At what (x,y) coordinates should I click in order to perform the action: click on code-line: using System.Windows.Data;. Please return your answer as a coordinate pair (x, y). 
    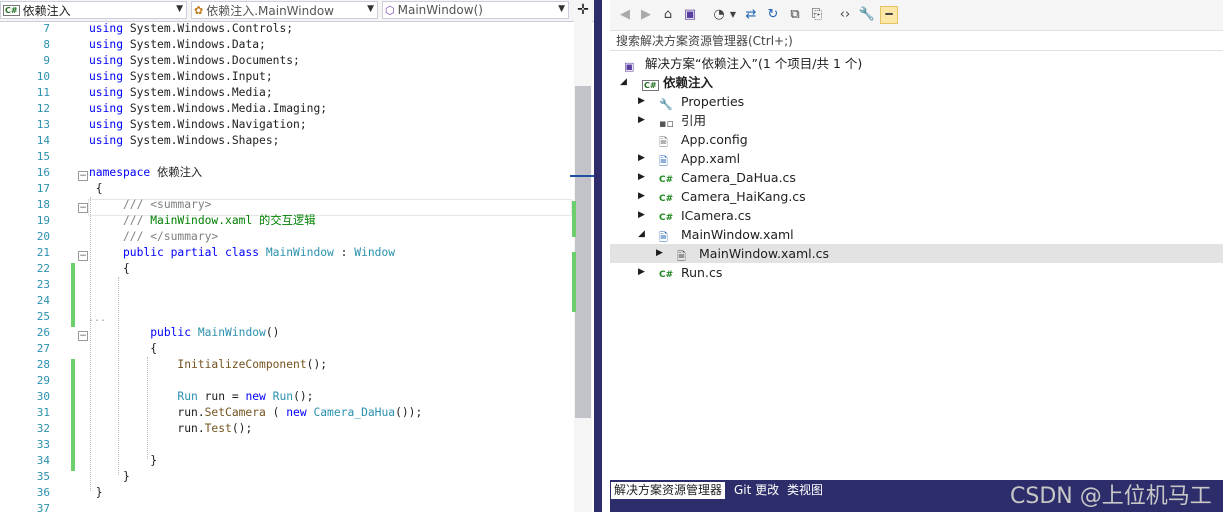
    Looking at the image, I should click on (177, 45).